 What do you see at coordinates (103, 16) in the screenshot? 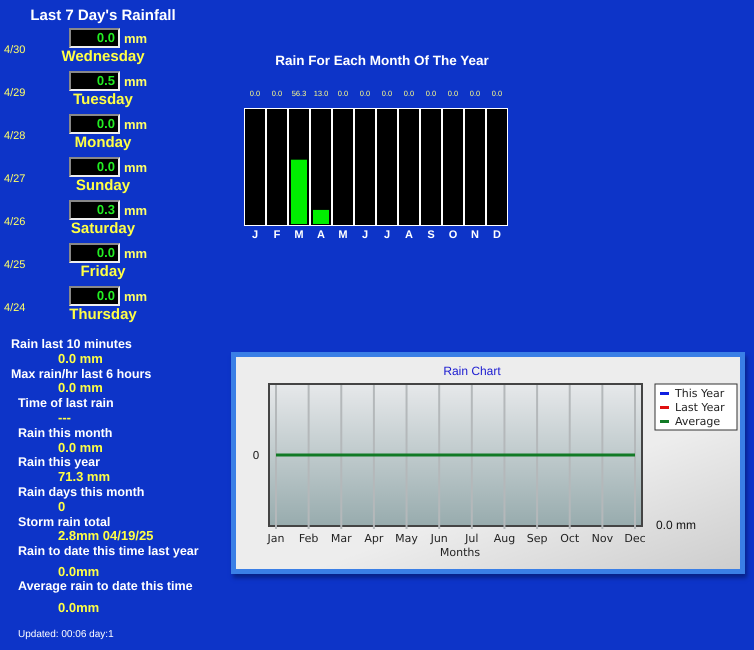
I see `panel-title: Last 7 Day's Rainfall` at bounding box center [103, 16].